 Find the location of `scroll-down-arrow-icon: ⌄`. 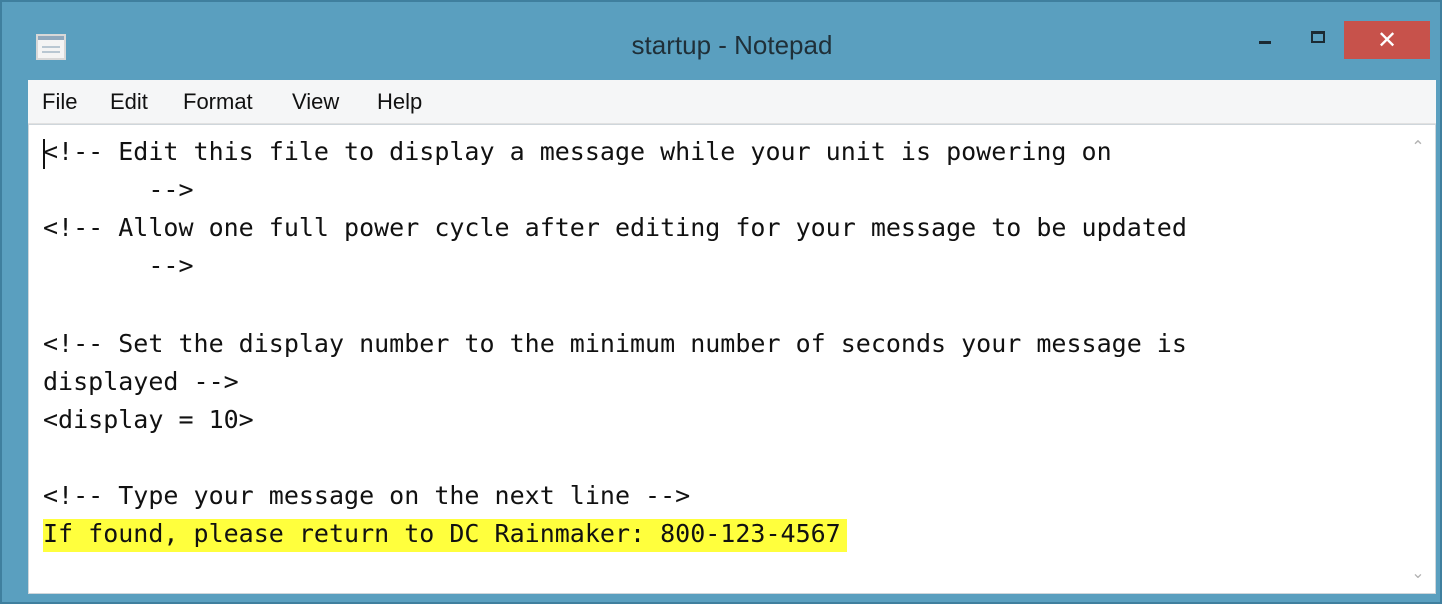

scroll-down-arrow-icon: ⌄ is located at coordinates (1418, 572).